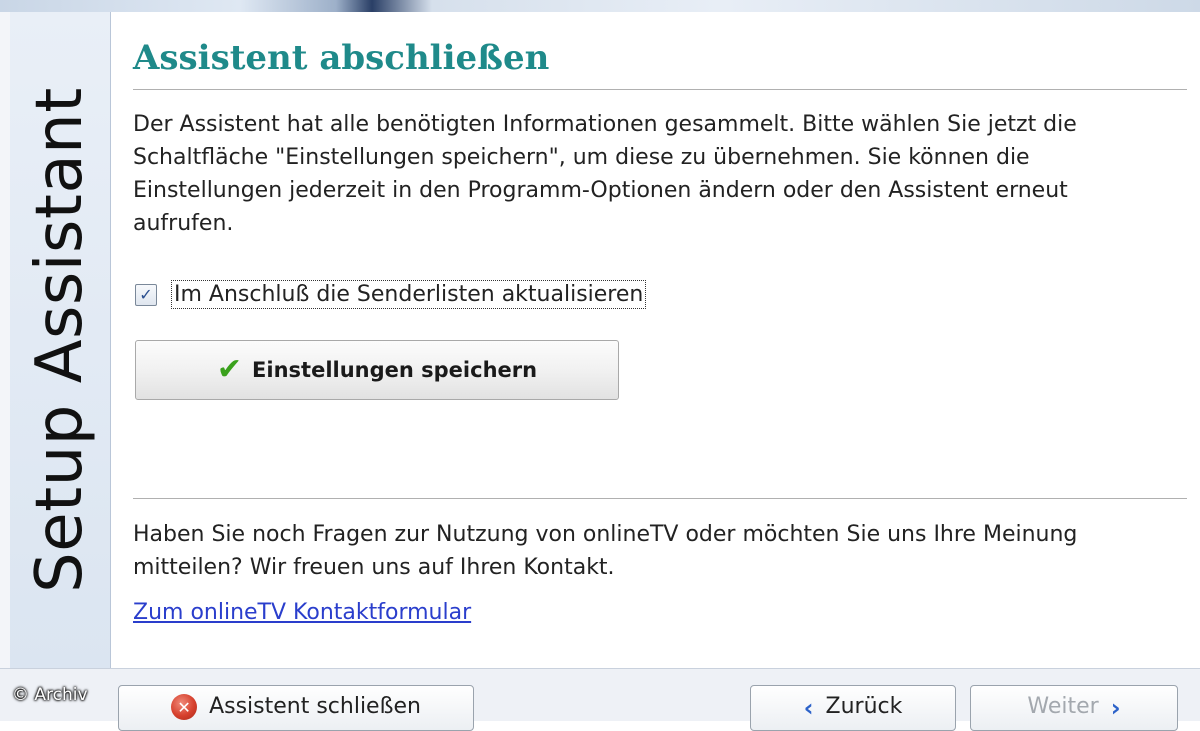  Describe the element at coordinates (864, 706) in the screenshot. I see `back-label: Zurück` at that location.